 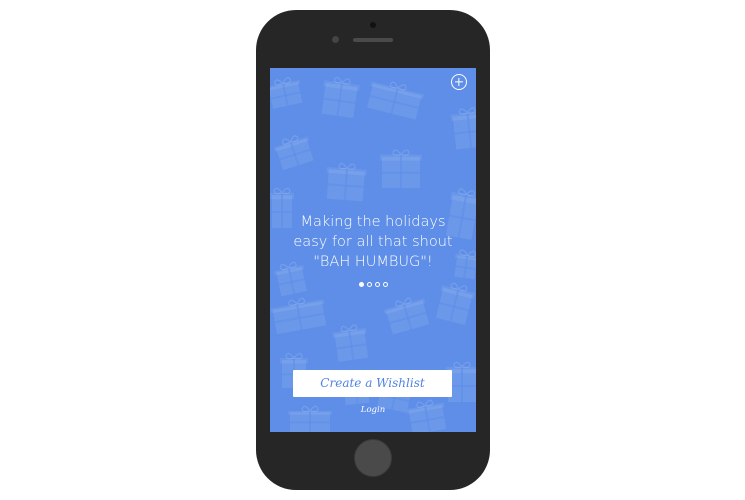 I want to click on camera-lens, so click(x=373, y=25).